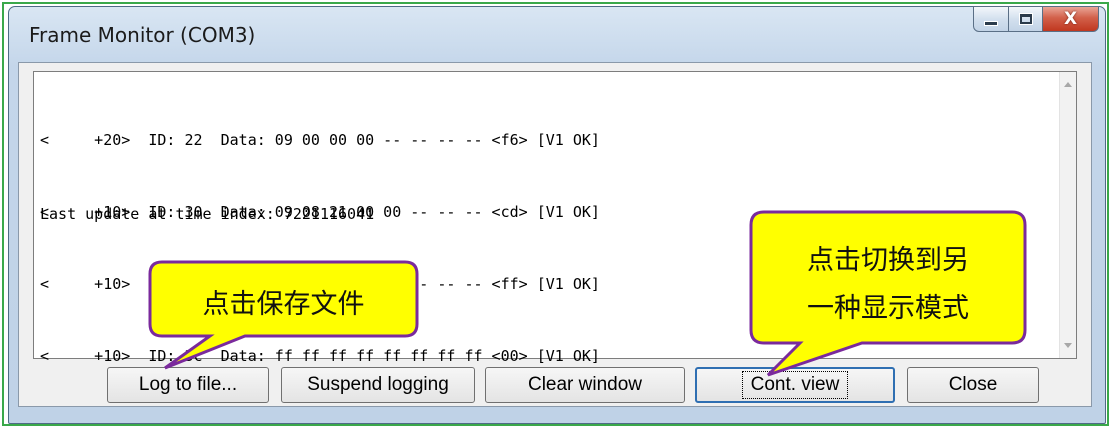  Describe the element at coordinates (888, 260) in the screenshot. I see `switch-view-callout-line1: 点击切换到另` at that location.